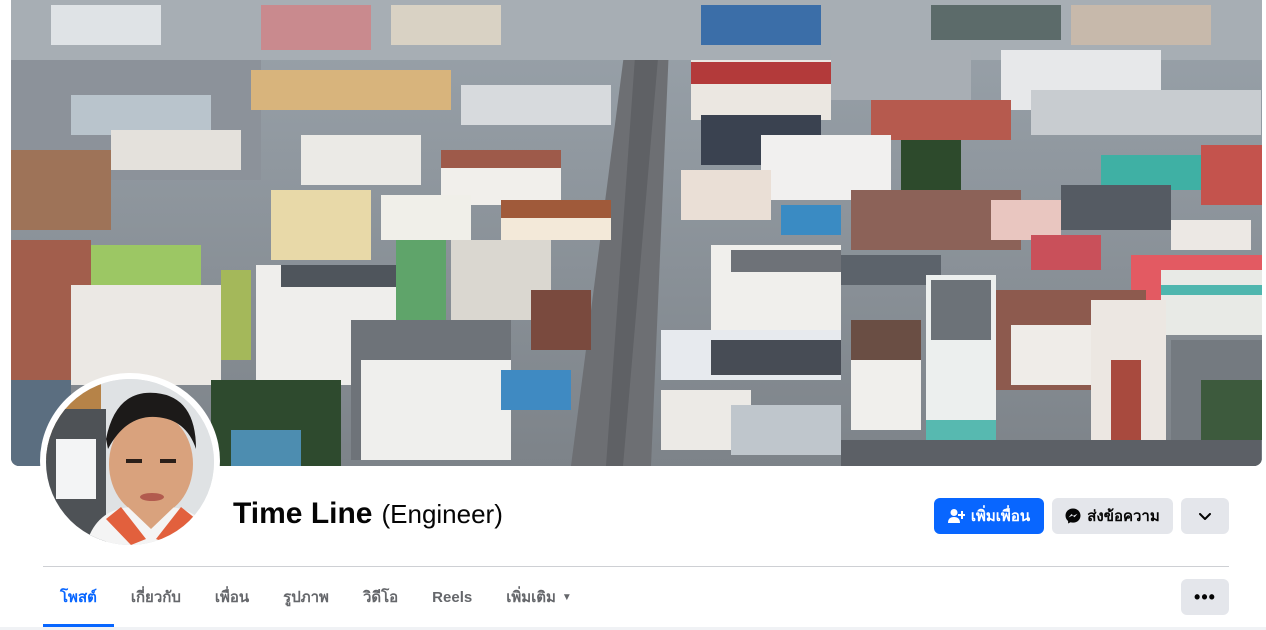 The image size is (1266, 630). I want to click on tab-label: Reels, so click(452, 597).